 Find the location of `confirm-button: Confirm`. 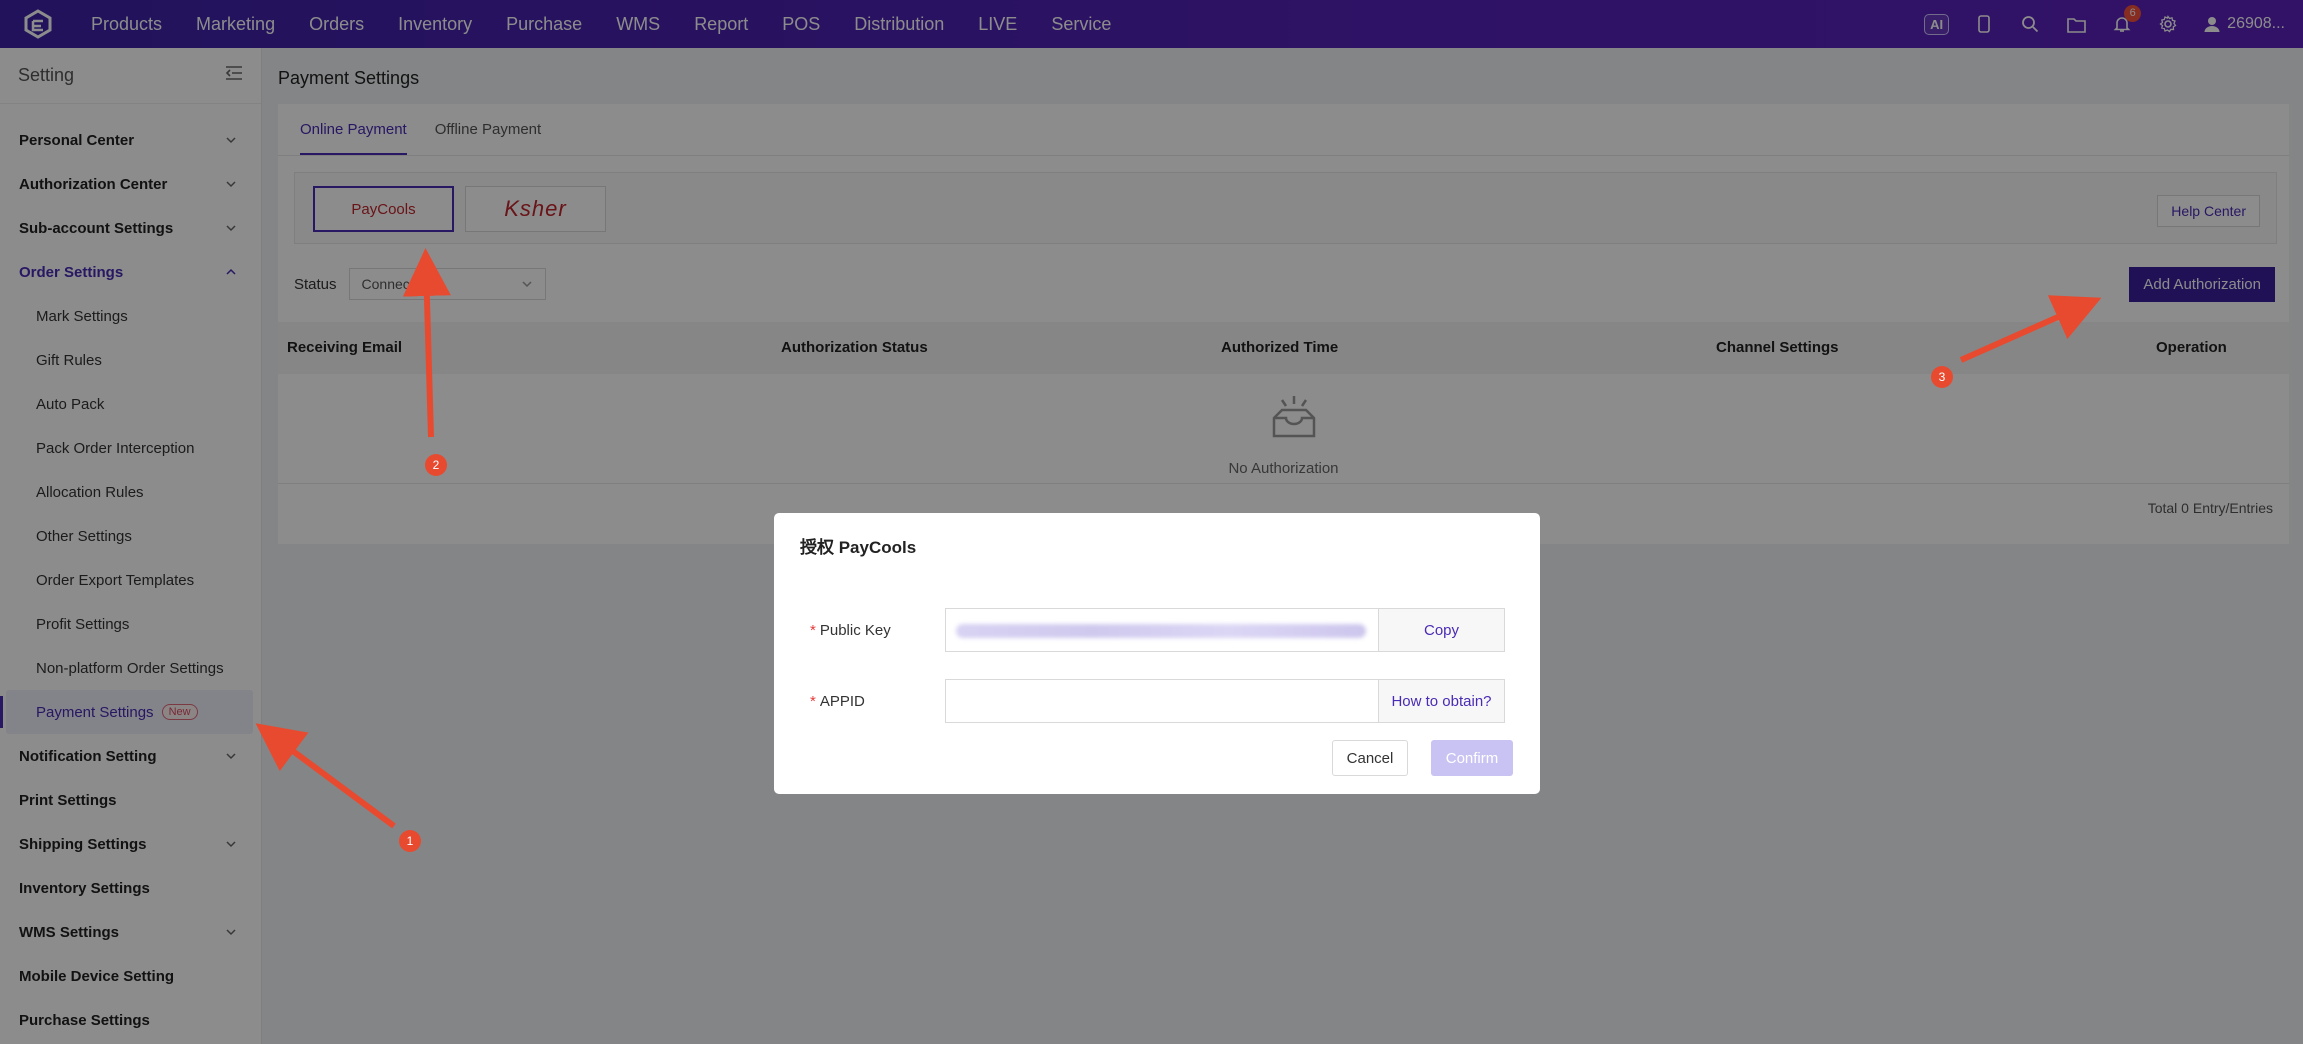

confirm-button: Confirm is located at coordinates (1472, 758).